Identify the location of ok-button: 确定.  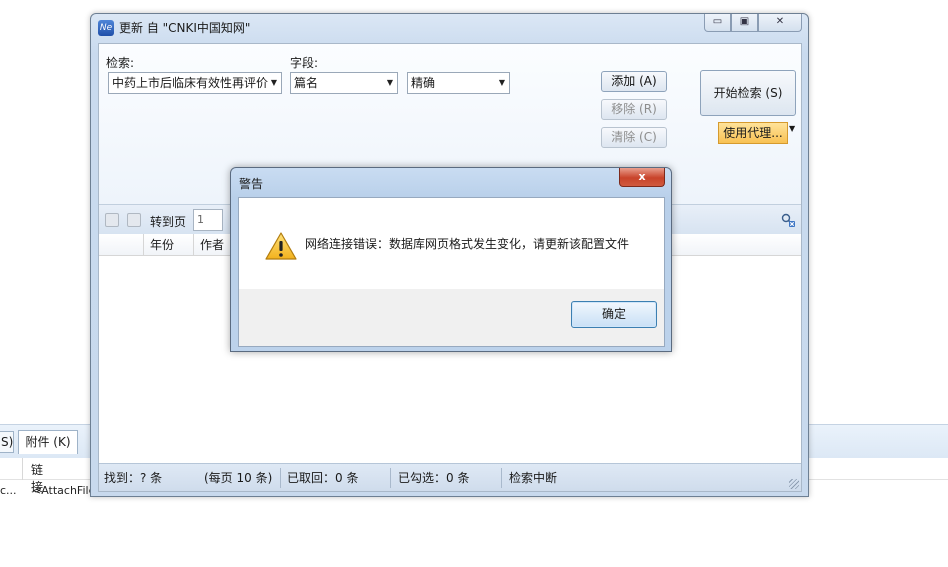
(614, 314).